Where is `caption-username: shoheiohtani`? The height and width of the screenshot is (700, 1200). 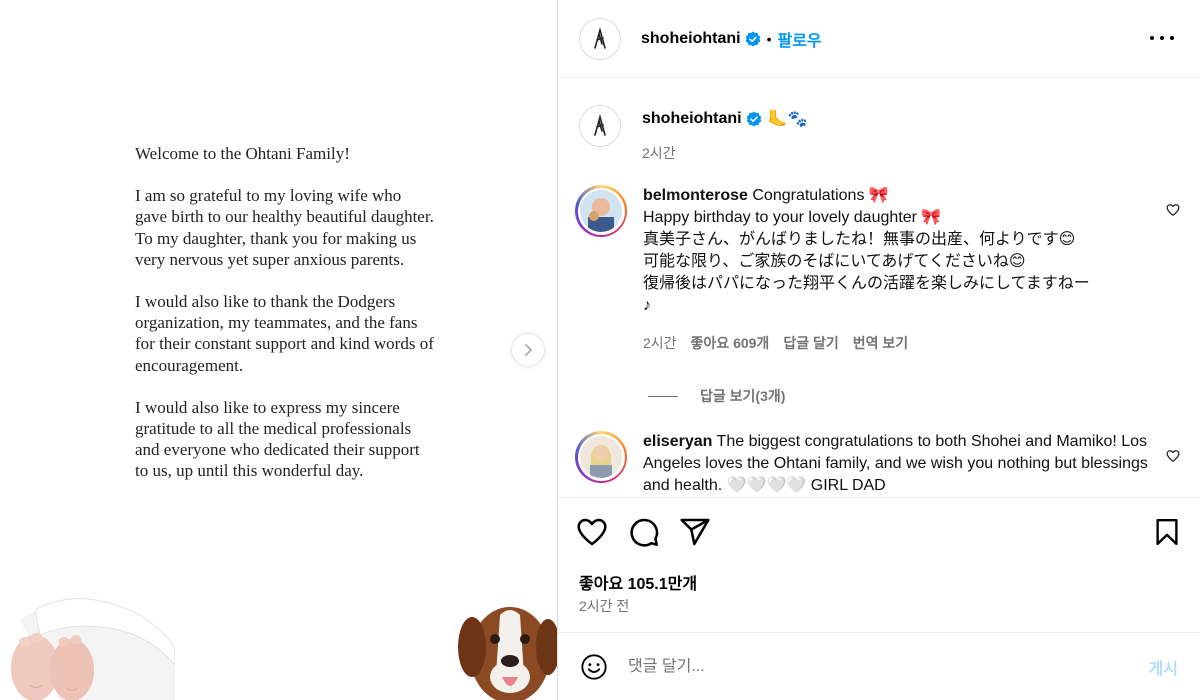
caption-username: shoheiohtani is located at coordinates (692, 119).